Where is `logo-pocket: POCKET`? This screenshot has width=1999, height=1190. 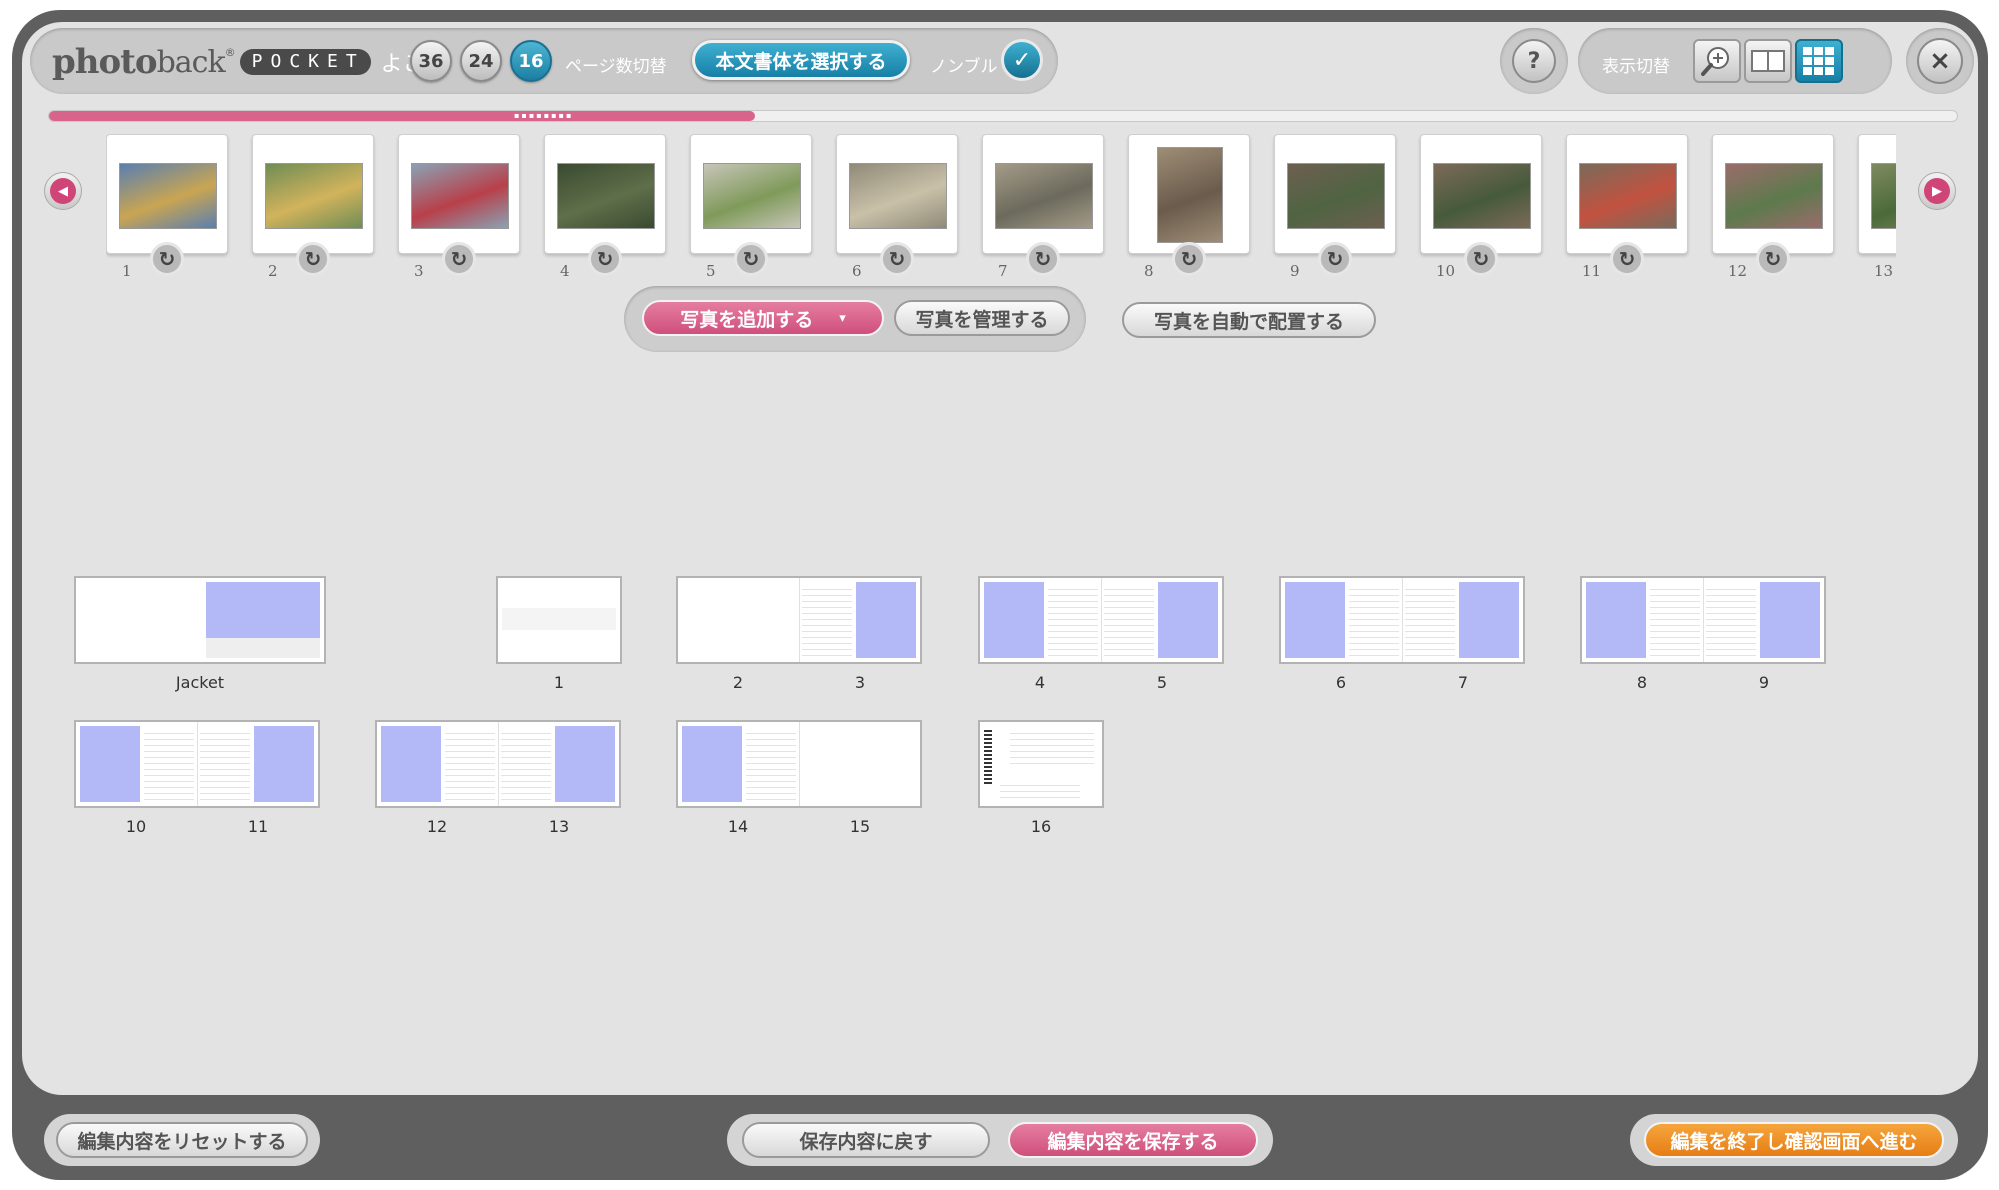
logo-pocket: POCKET is located at coordinates (305, 62).